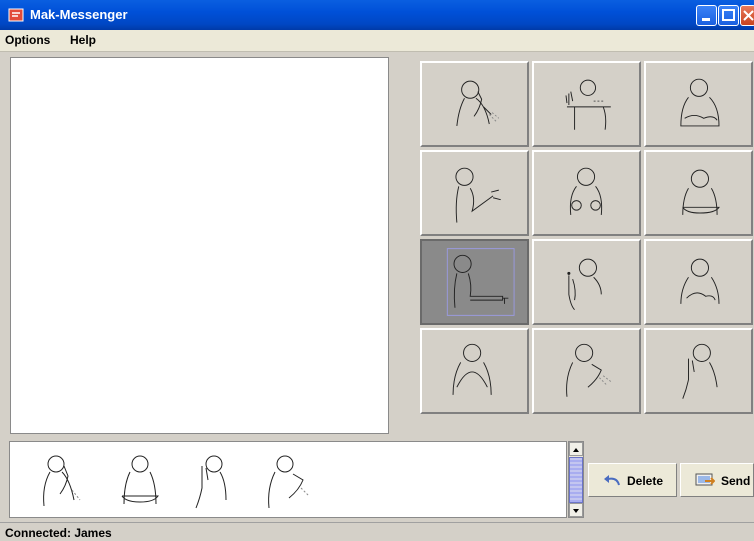 The image size is (754, 541). What do you see at coordinates (83, 40) in the screenshot?
I see `menu-help: Help` at bounding box center [83, 40].